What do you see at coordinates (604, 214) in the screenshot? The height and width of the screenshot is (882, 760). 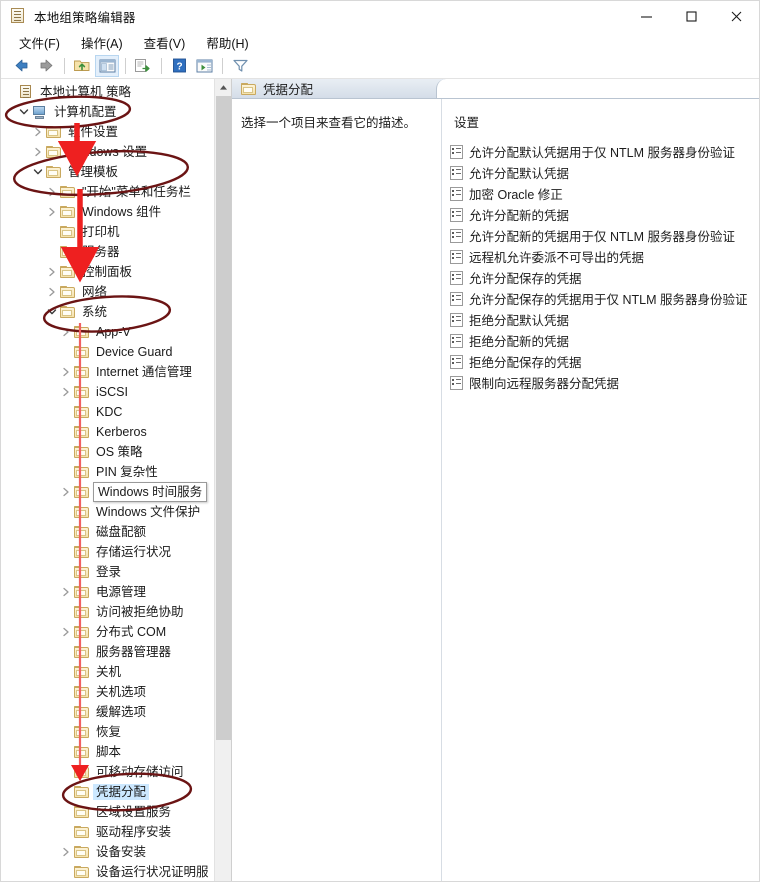 I see `setting-list-item: 允许分配新的凭据` at bounding box center [604, 214].